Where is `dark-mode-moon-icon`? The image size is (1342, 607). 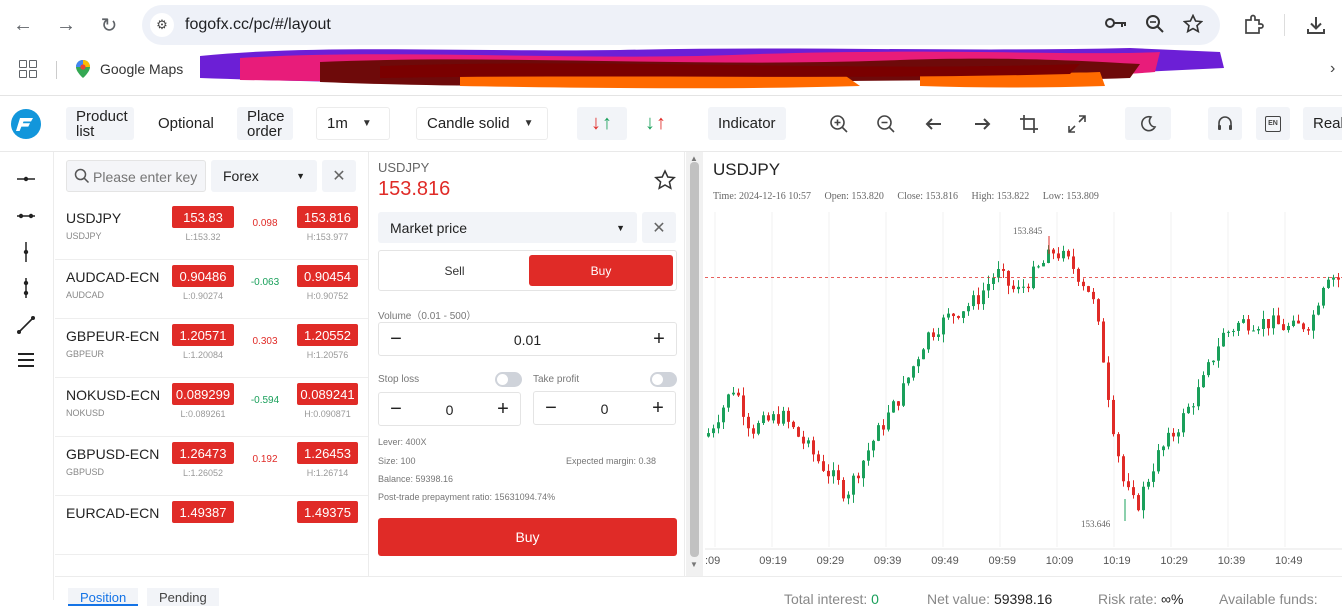 dark-mode-moon-icon is located at coordinates (1148, 123).